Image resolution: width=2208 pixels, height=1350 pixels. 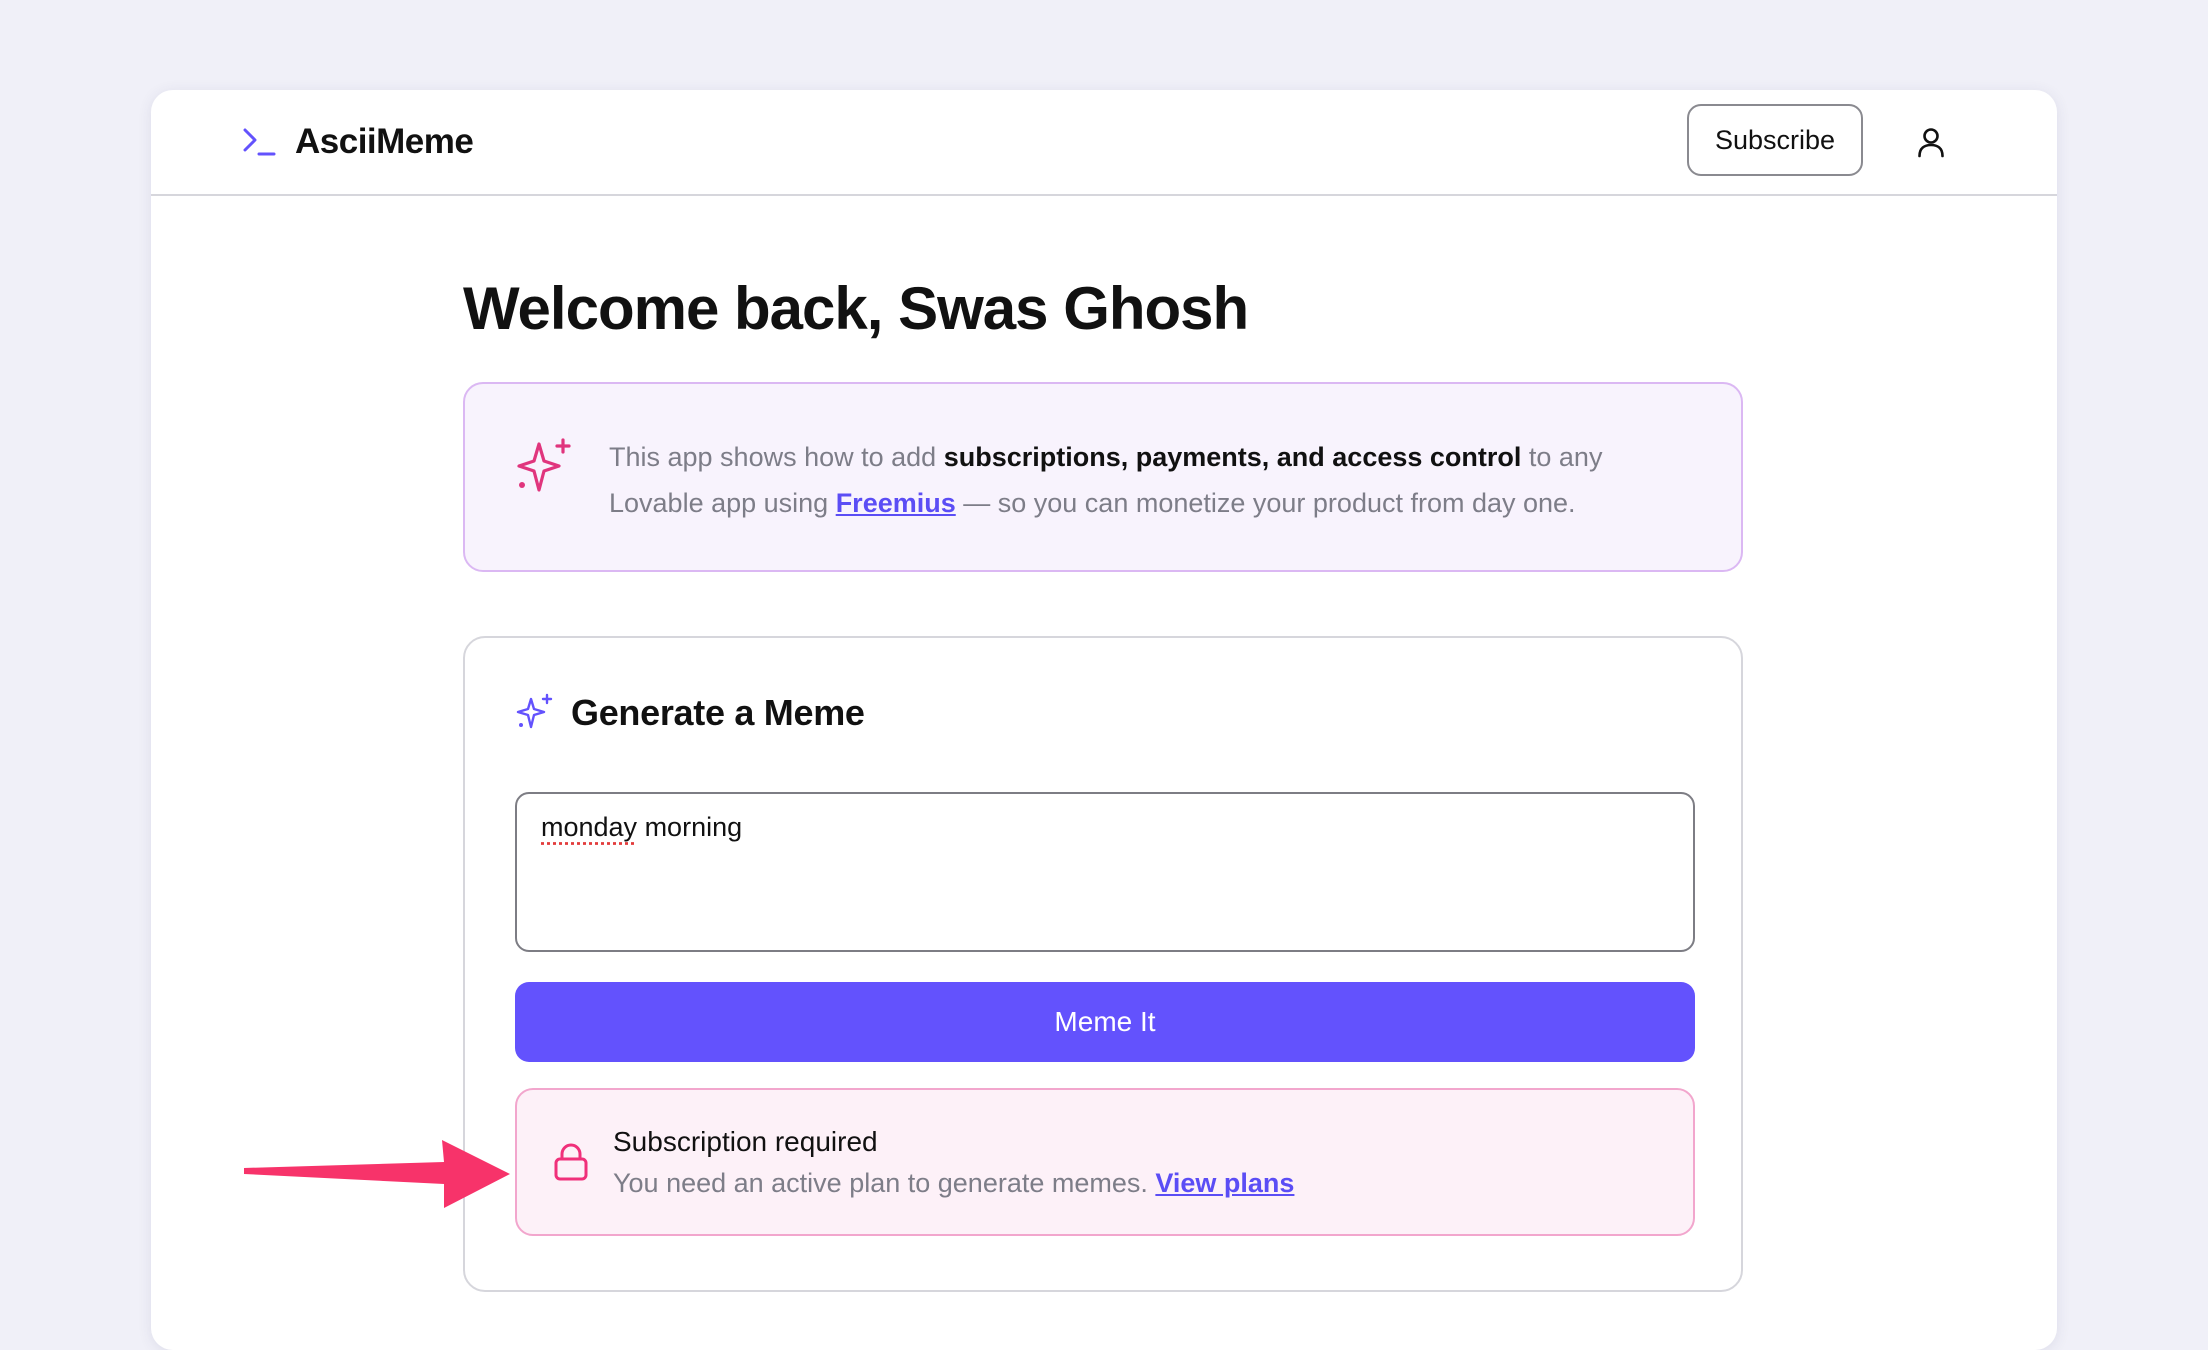 What do you see at coordinates (745, 1142) in the screenshot?
I see `alert-title: Subscription required` at bounding box center [745, 1142].